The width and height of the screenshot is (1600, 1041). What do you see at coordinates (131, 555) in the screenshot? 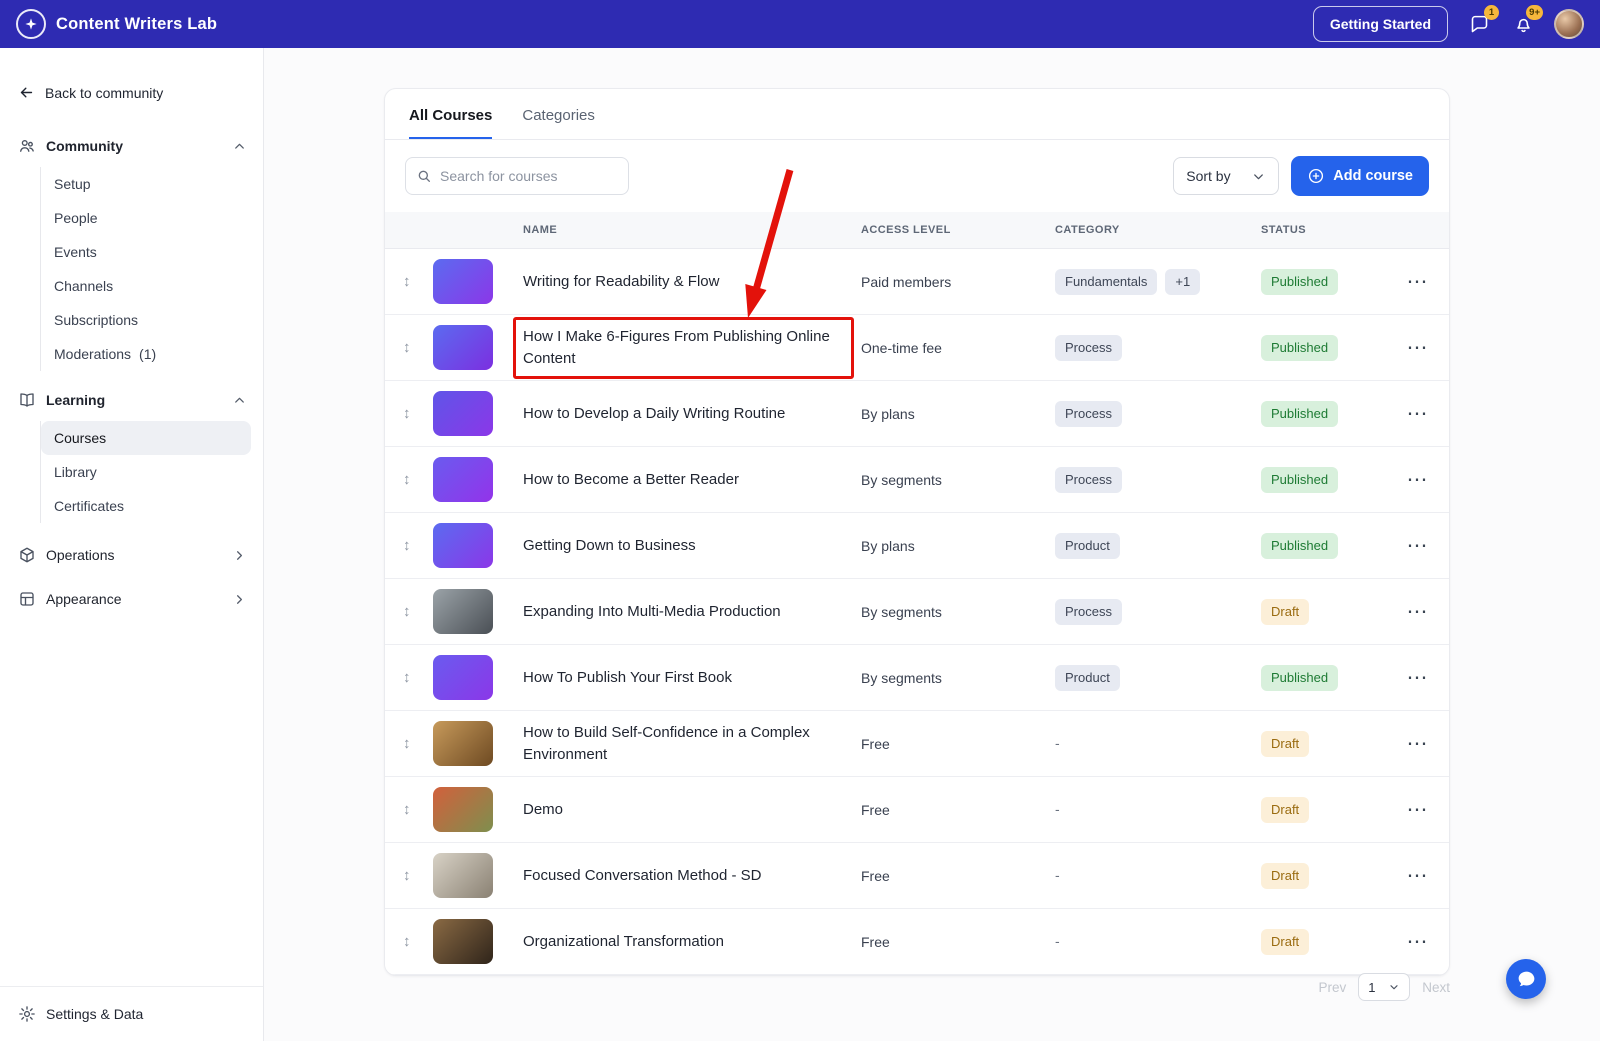
I see `sidebar-section-operations: Operations` at bounding box center [131, 555].